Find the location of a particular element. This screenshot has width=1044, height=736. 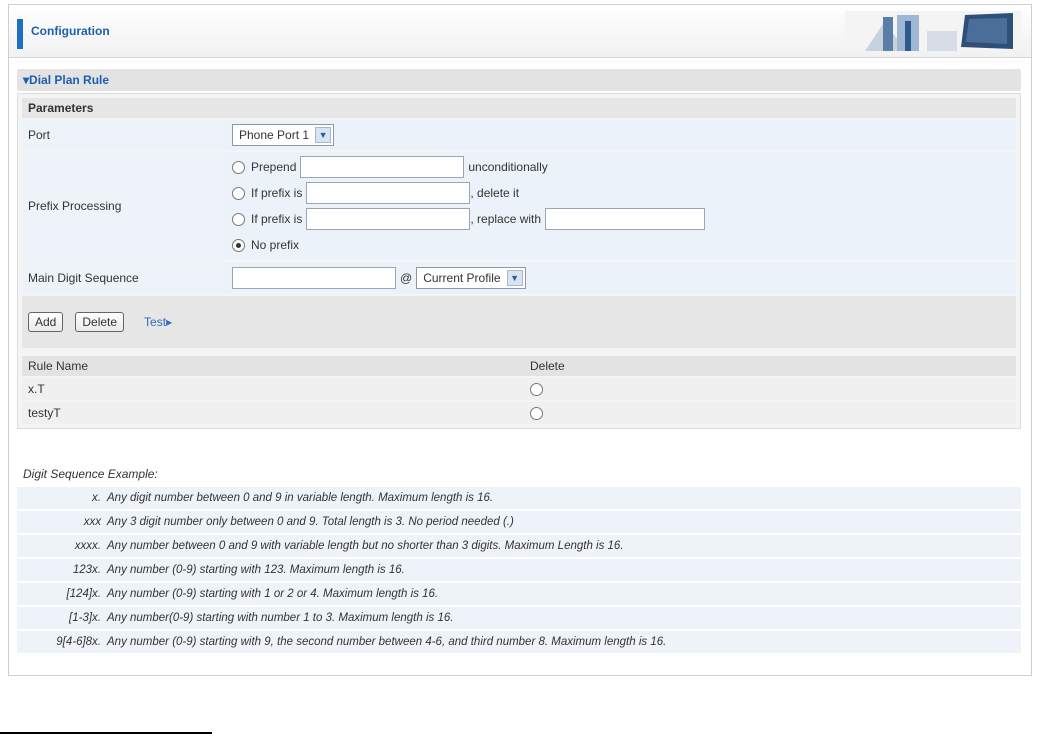

prefix-replace-radio is located at coordinates (238, 219).